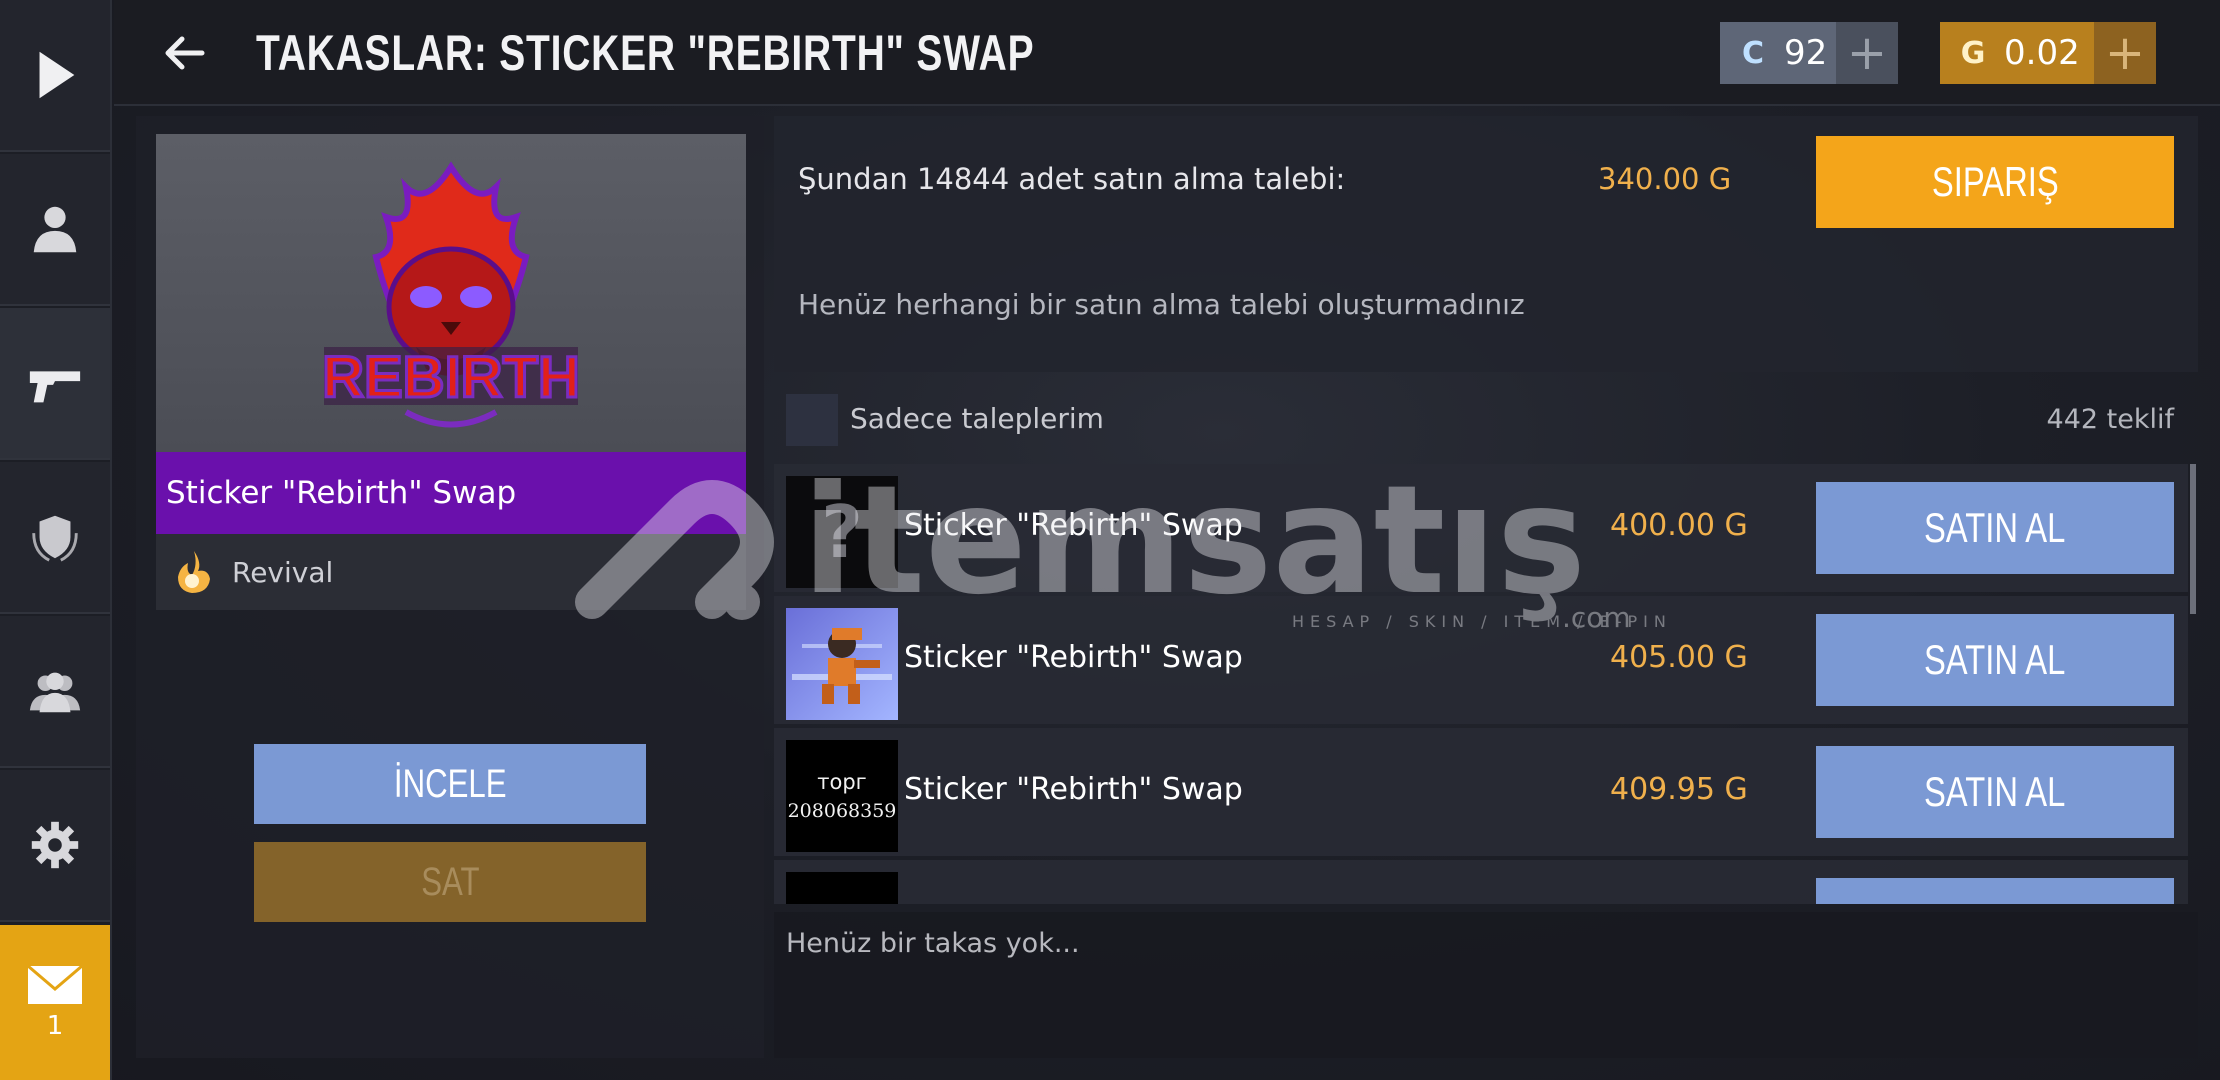 This screenshot has height=1080, width=2220. Describe the element at coordinates (842, 811) in the screenshot. I see `avatar-text-line2: 208068359` at that location.